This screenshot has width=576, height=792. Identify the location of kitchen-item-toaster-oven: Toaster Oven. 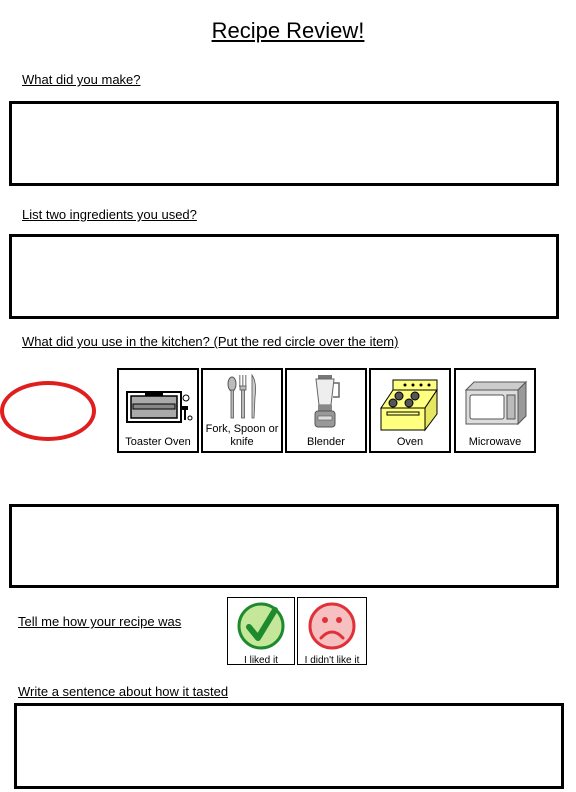
(158, 410).